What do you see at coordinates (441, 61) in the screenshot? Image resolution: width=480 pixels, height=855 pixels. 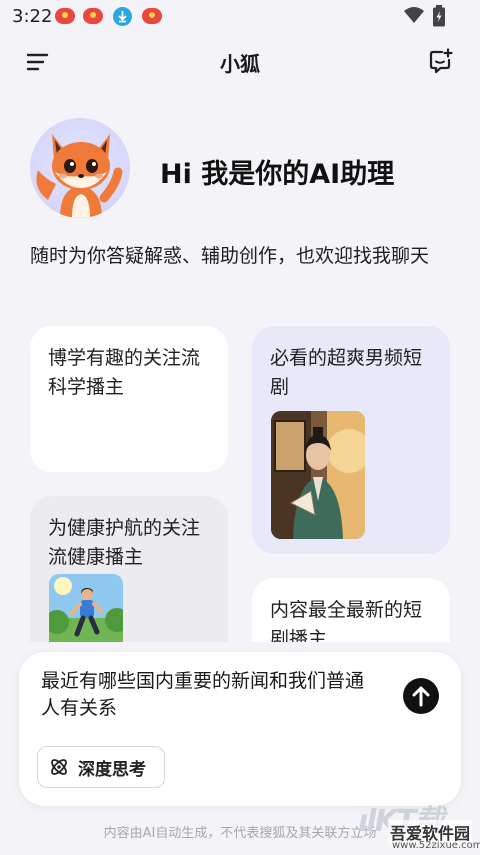 I see `new-chat-icon` at bounding box center [441, 61].